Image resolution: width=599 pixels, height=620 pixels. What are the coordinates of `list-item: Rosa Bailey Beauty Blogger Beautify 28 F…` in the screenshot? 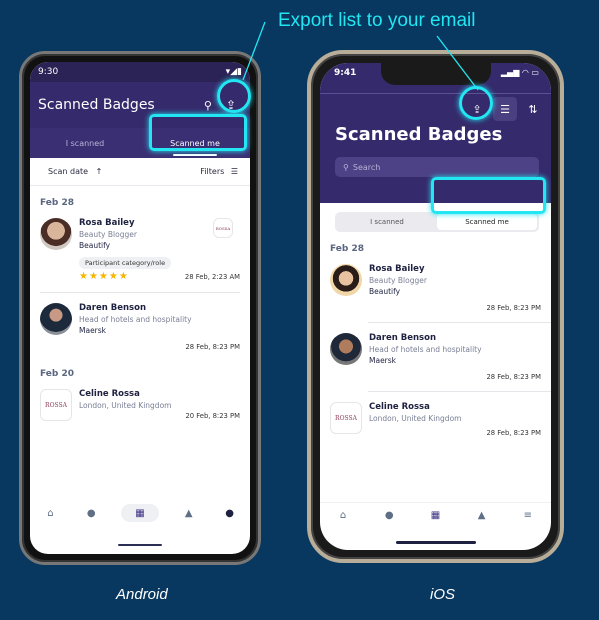 It's located at (435, 288).